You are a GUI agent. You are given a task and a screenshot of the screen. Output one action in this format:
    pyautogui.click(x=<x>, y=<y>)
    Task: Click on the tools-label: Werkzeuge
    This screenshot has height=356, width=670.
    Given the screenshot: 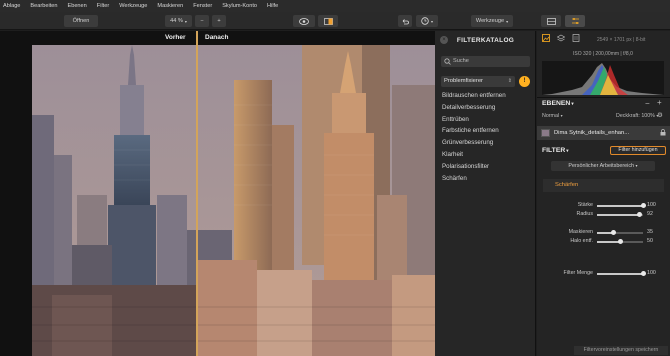 What is the action you would take?
    pyautogui.click(x=490, y=21)
    